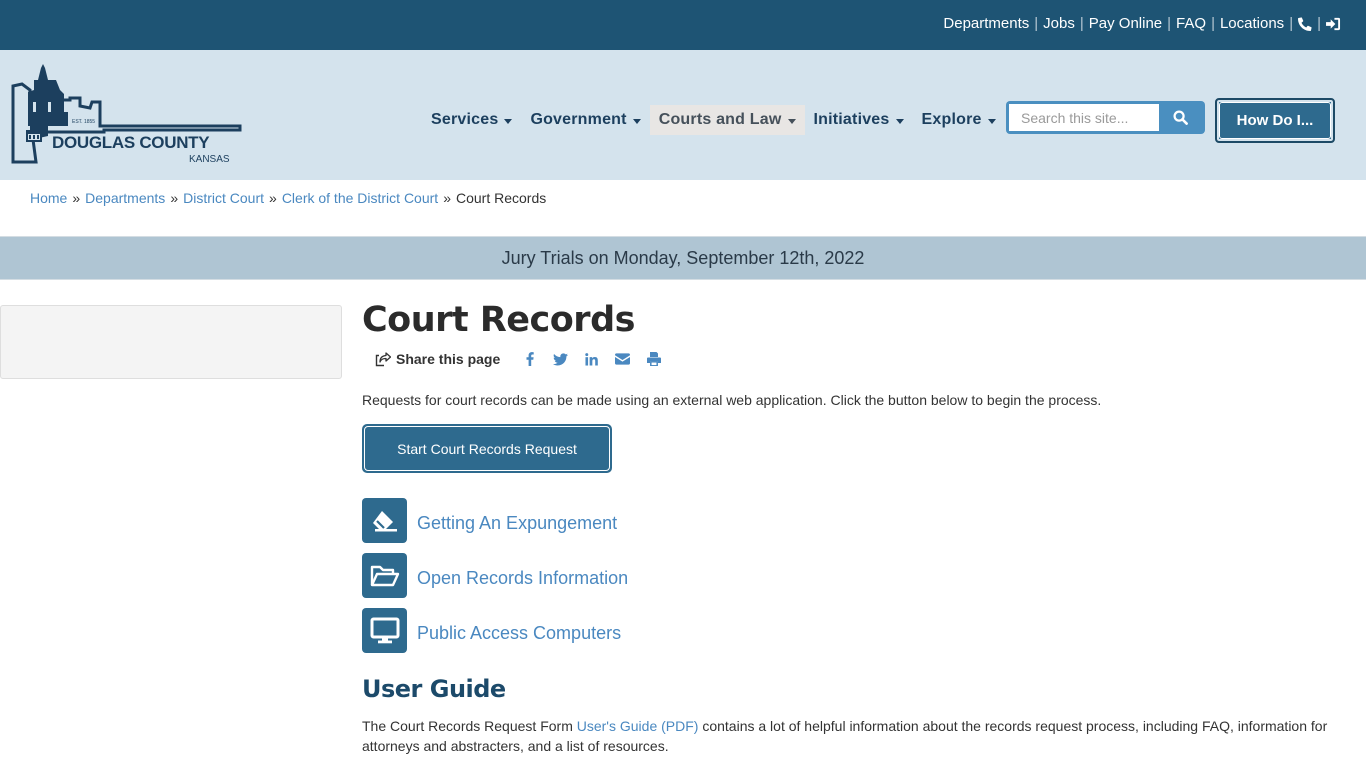 This screenshot has width=1366, height=768. Describe the element at coordinates (48, 198) in the screenshot. I see `breadcrumb-home: Home` at that location.